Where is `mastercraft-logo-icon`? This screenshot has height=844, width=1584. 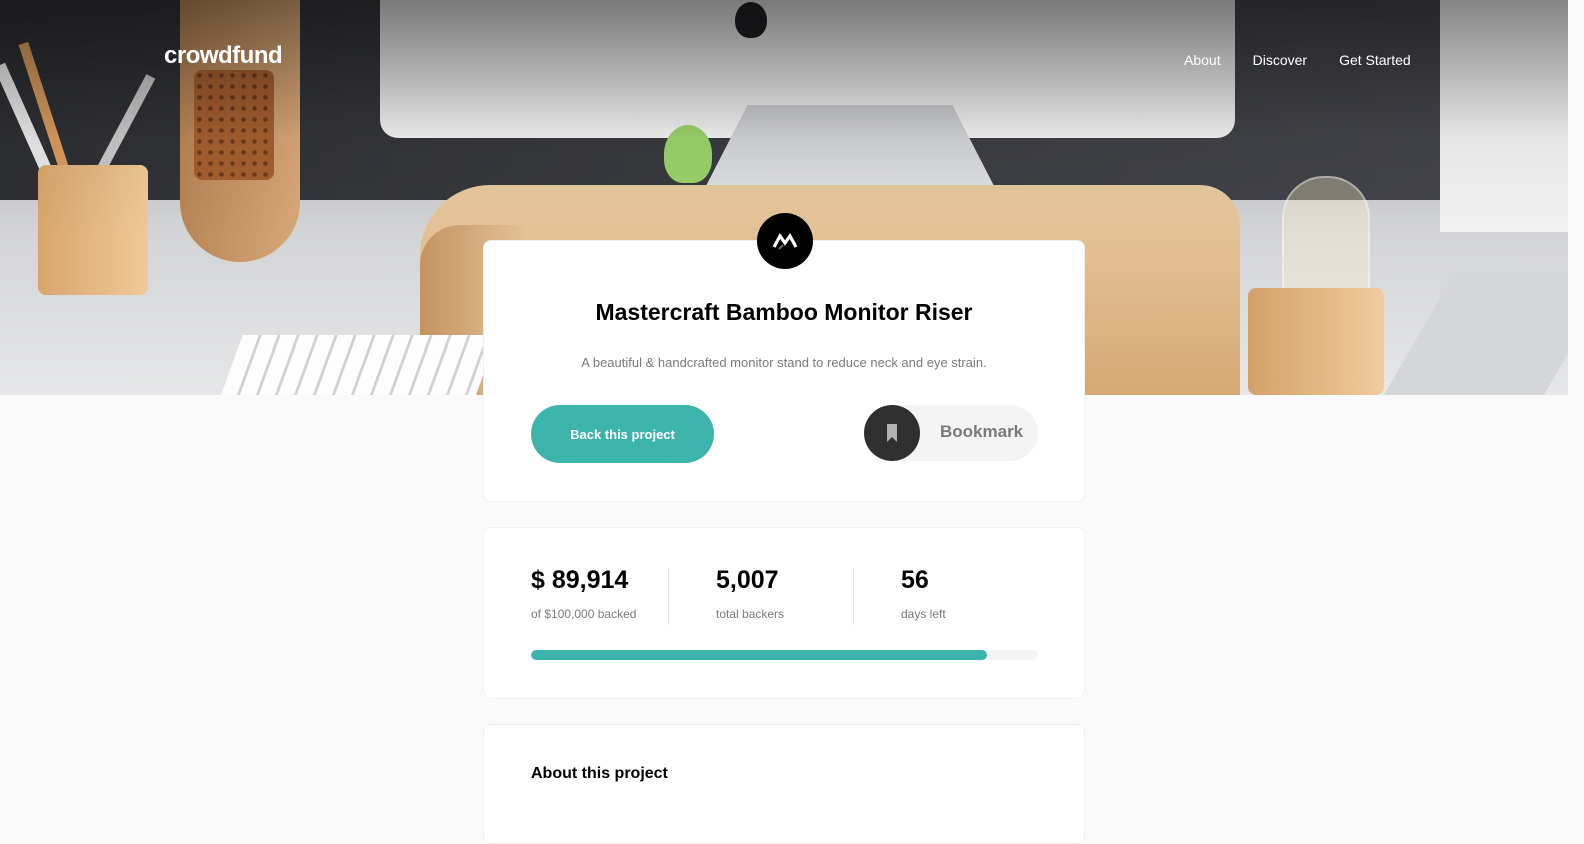 mastercraft-logo-icon is located at coordinates (785, 241).